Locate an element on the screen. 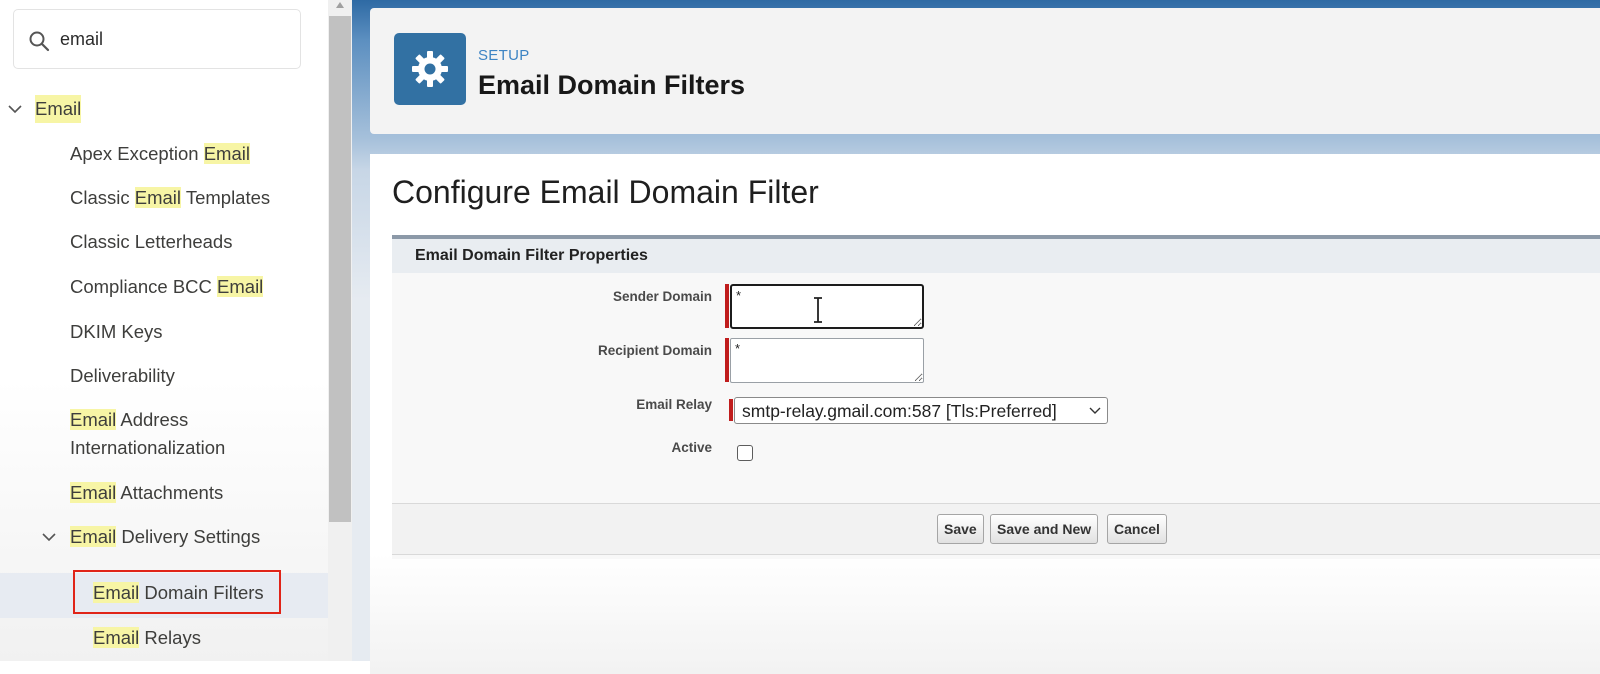 This screenshot has height=674, width=1600. scroll-up-arrow-icon is located at coordinates (340, 5).